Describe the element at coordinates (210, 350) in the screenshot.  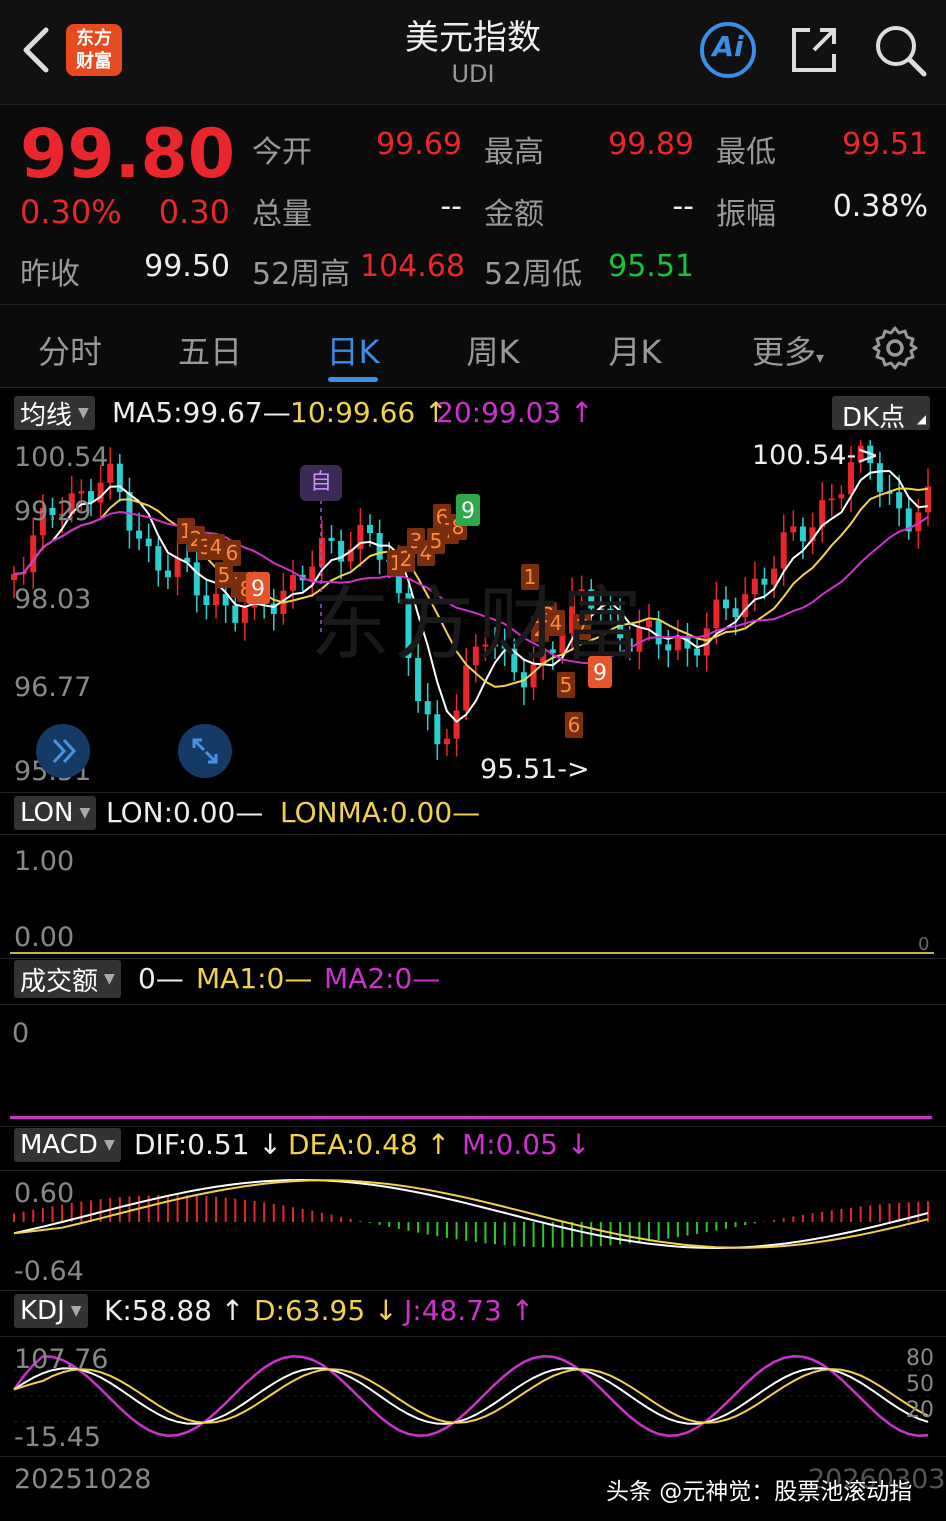
I see `tab-five-day: 五日` at that location.